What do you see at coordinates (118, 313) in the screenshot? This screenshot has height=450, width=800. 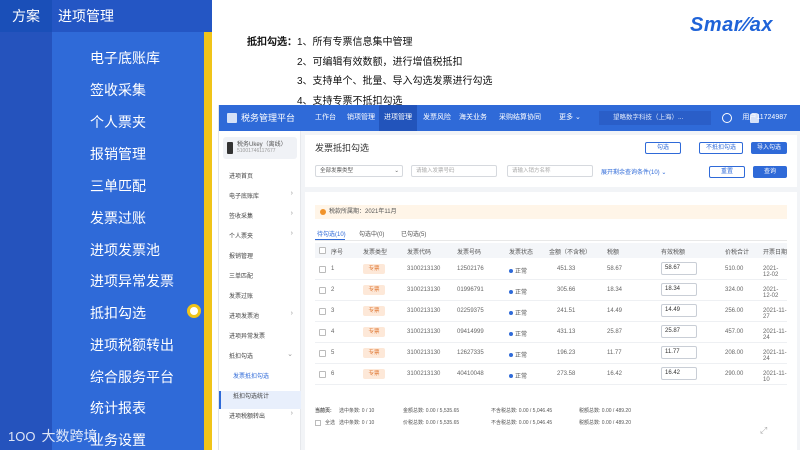 I see `nav-item-8: 抵扣勾选` at bounding box center [118, 313].